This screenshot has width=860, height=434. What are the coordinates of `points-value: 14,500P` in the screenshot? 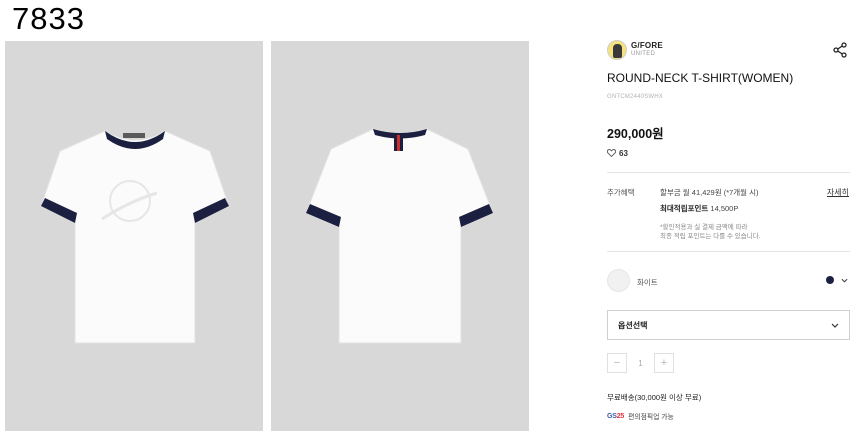 It's located at (724, 208).